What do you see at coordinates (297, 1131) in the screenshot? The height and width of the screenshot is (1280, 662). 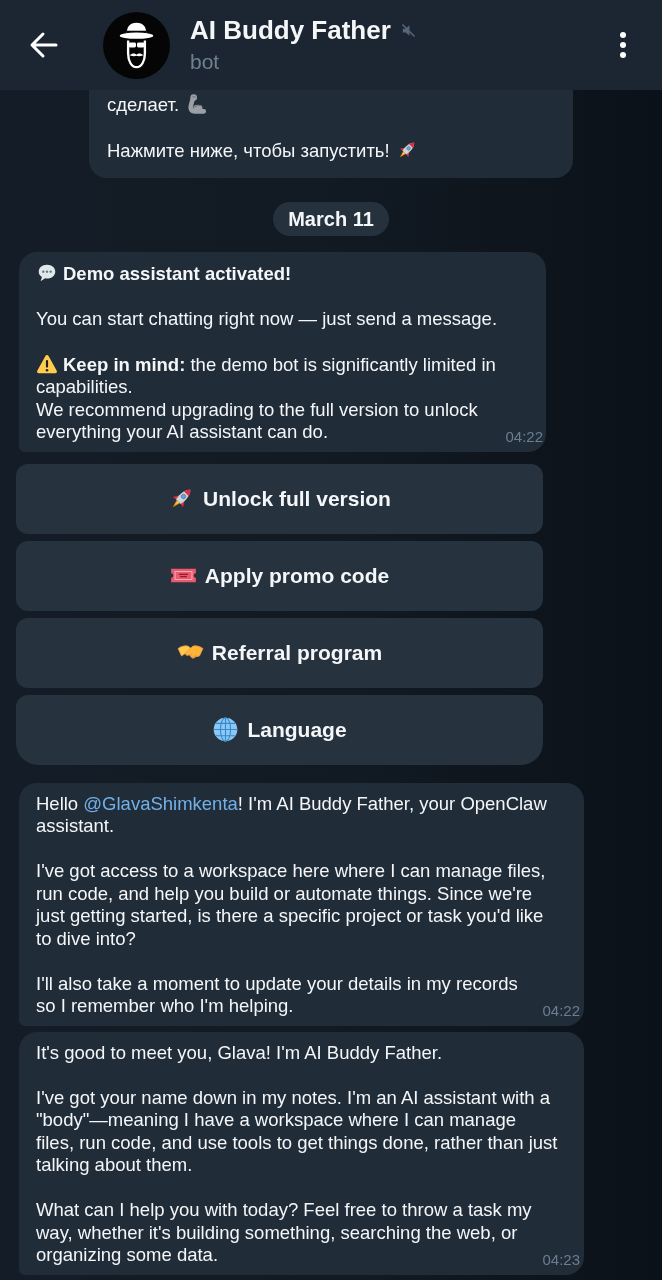 I see `message-text: I've got your name down in my notes. I'm an AI assistant with a "body"—meaning I have a workspace where I can manage files, run code, and use tools to get things done, rather than just talking about them.` at bounding box center [297, 1131].